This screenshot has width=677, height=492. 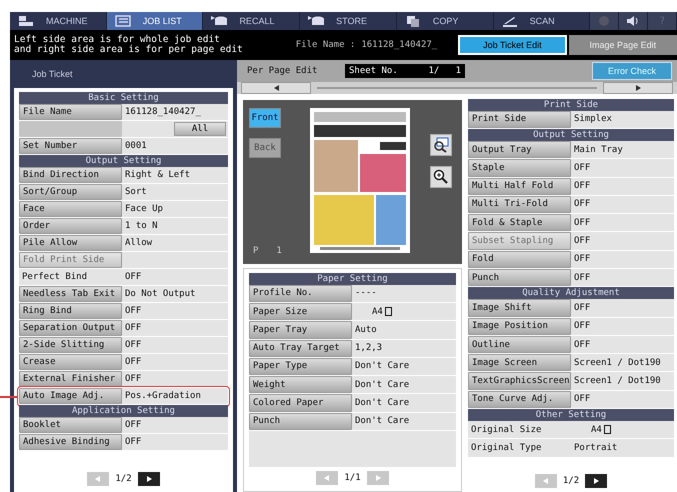 I want to click on panel-title: Job Ticket, so click(x=52, y=74).